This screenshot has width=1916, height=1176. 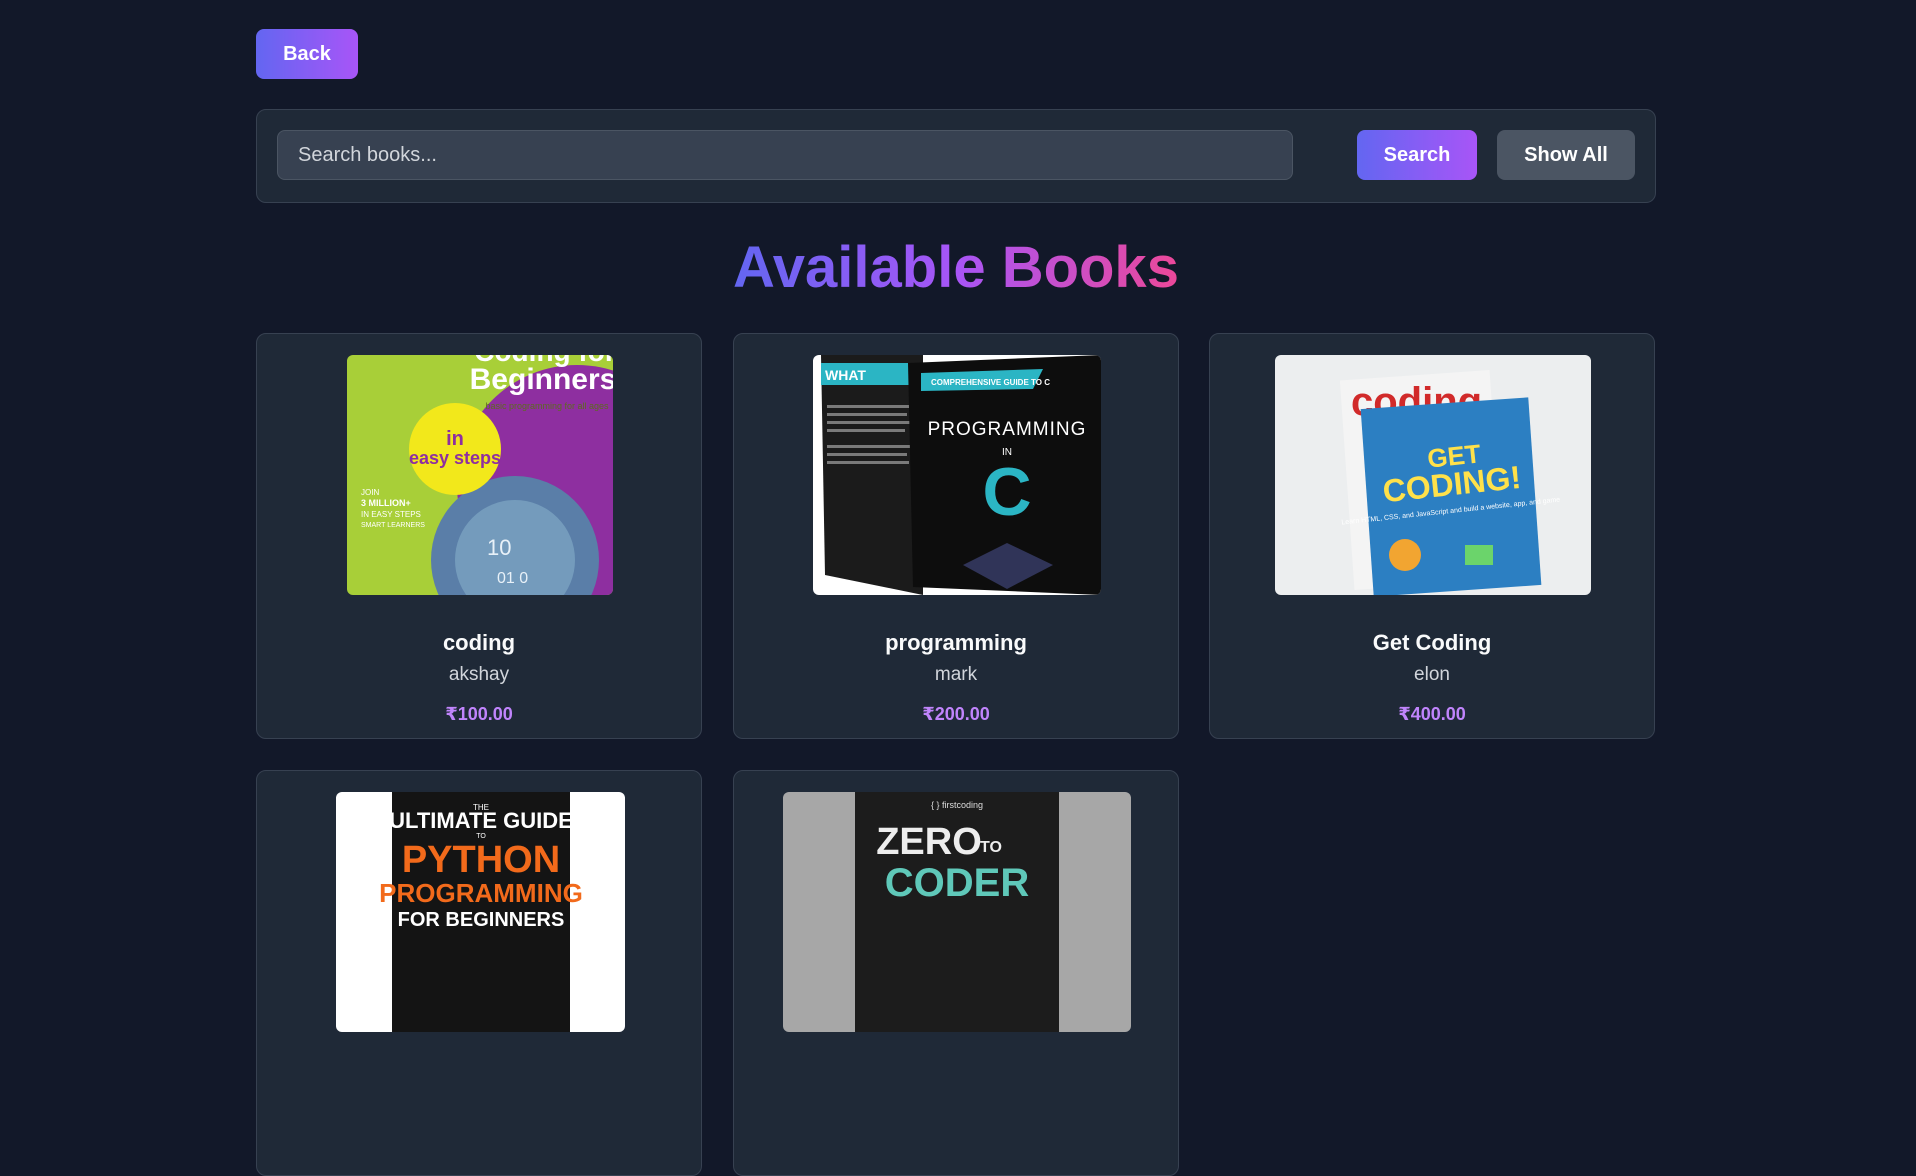 What do you see at coordinates (785, 155) in the screenshot?
I see `search-input` at bounding box center [785, 155].